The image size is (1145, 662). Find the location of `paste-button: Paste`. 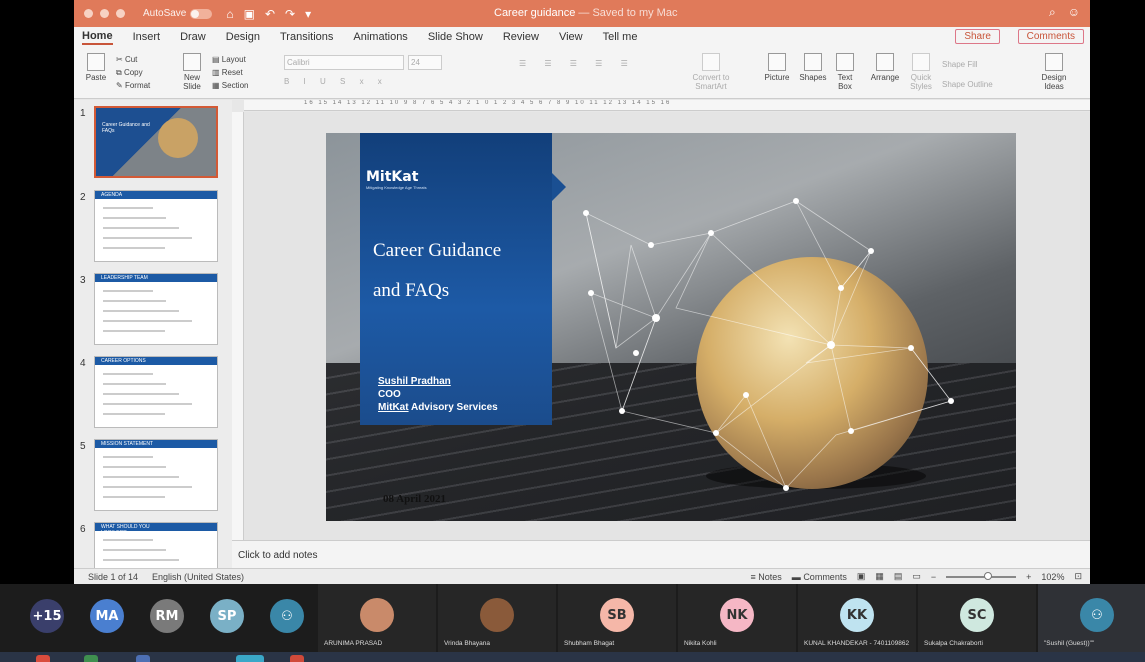

paste-button: Paste is located at coordinates (96, 67).